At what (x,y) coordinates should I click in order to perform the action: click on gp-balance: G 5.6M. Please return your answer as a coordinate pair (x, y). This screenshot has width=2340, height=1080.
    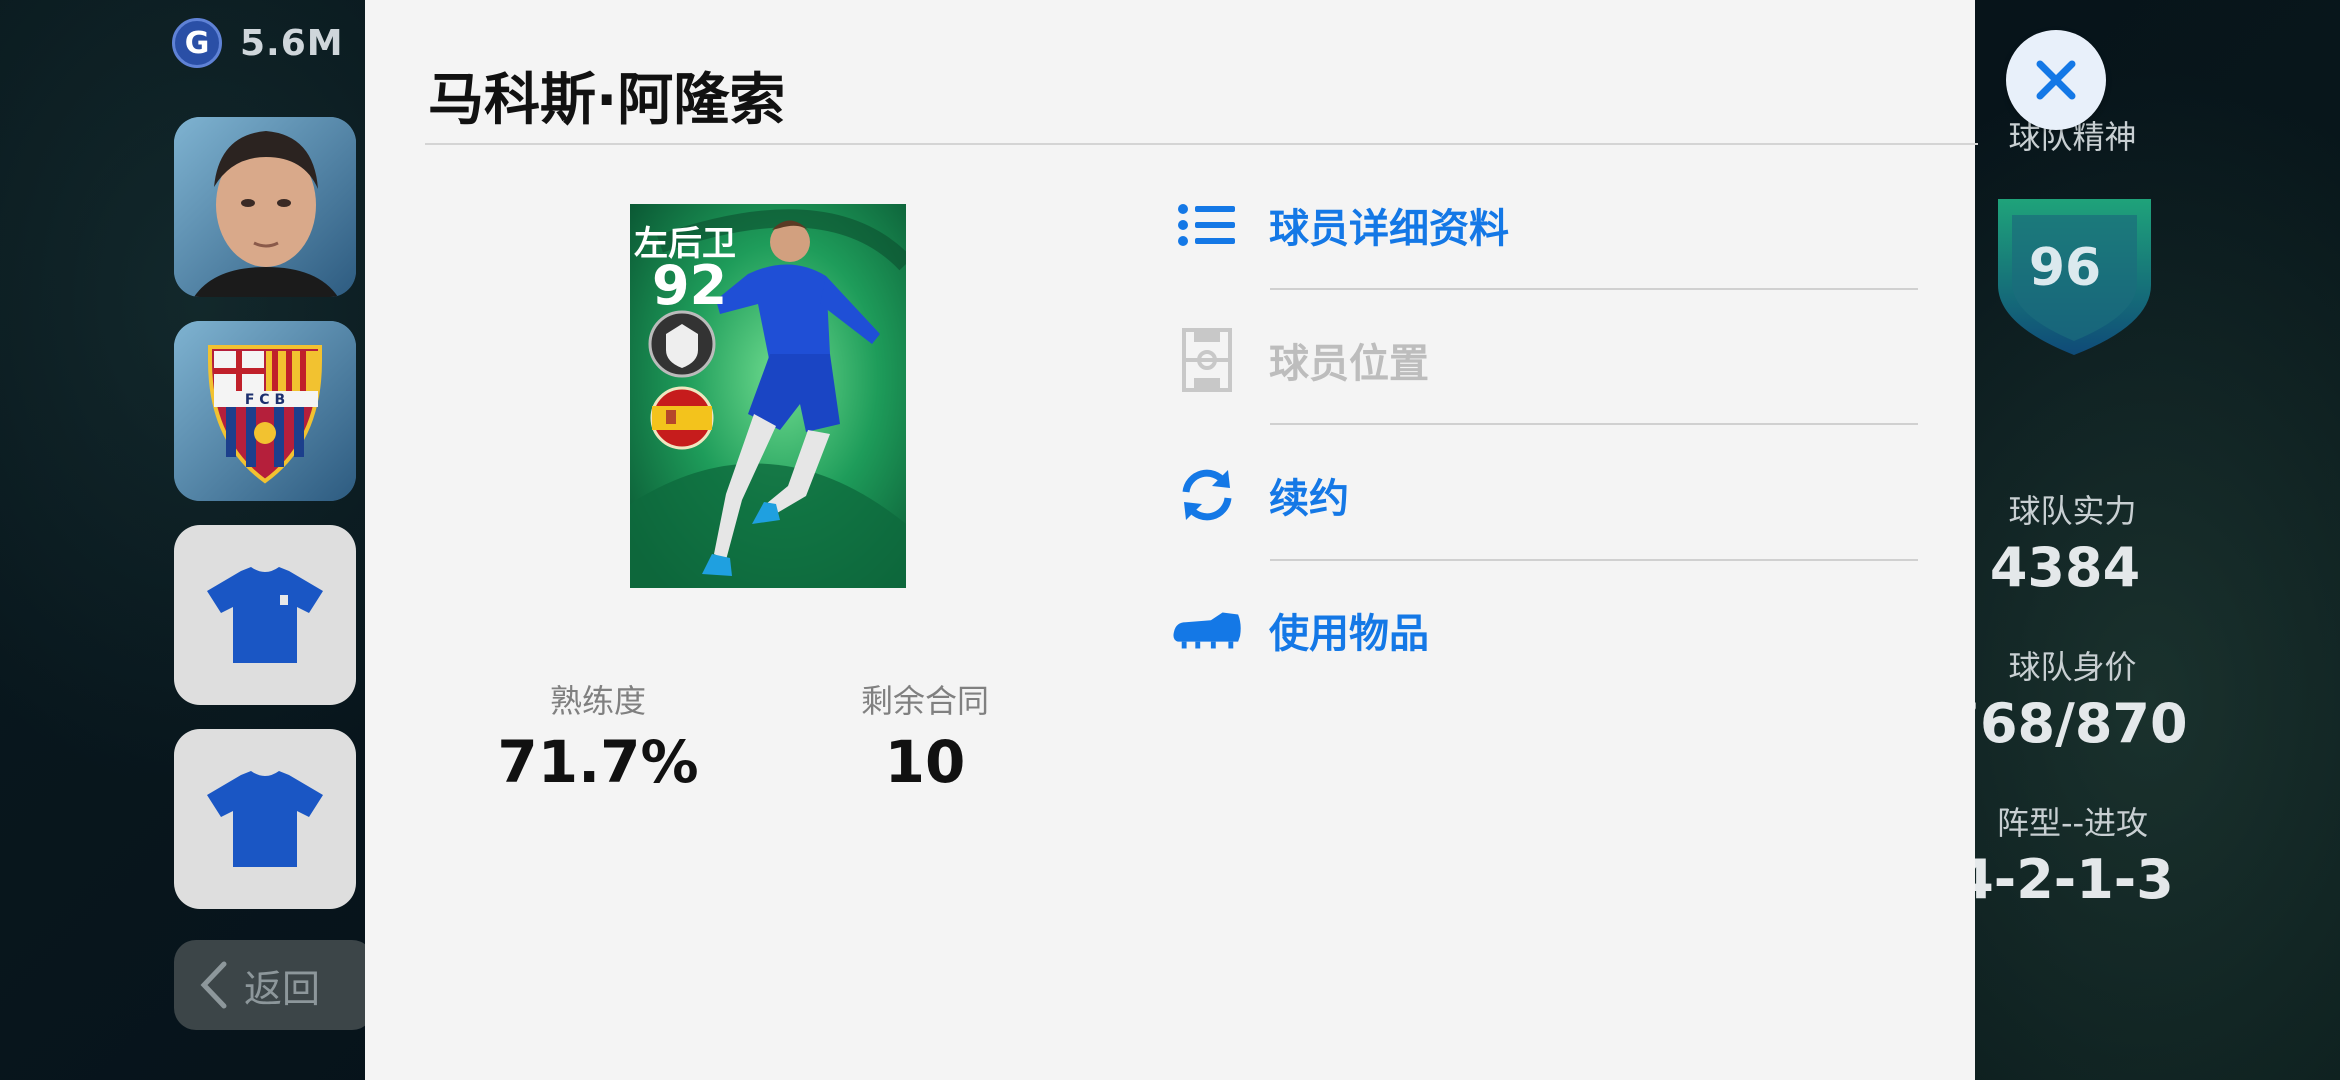
    Looking at the image, I should click on (258, 43).